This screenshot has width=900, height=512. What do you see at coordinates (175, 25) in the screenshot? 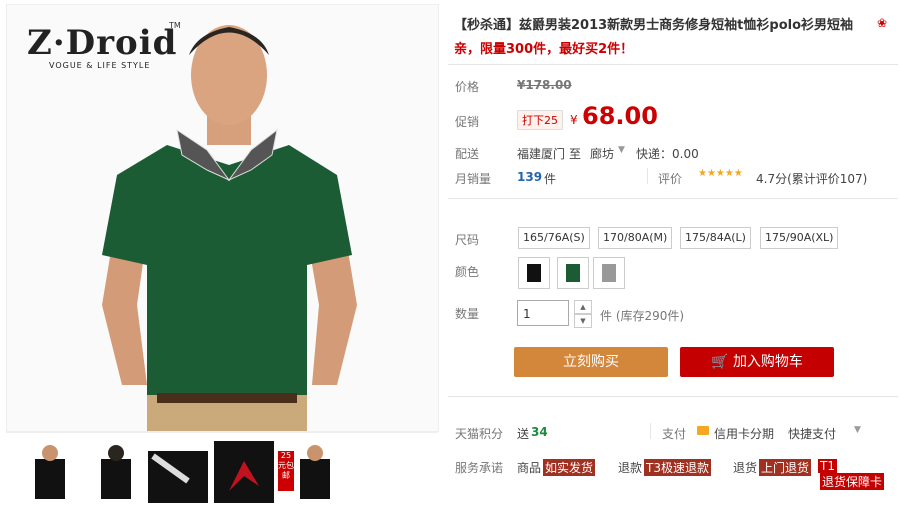
I see `trademark-mark: TM` at bounding box center [175, 25].